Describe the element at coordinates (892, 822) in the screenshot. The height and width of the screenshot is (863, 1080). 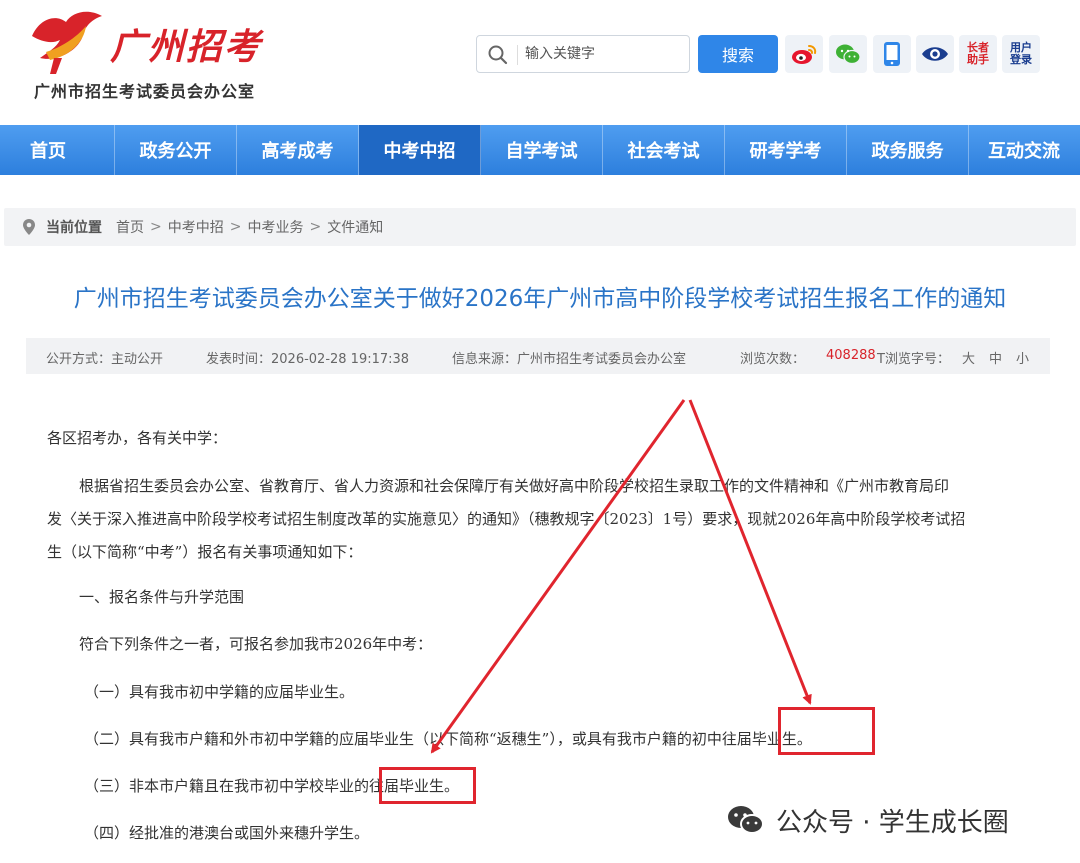
I see `watermark-text: 公众号 · 学生成长圈` at that location.